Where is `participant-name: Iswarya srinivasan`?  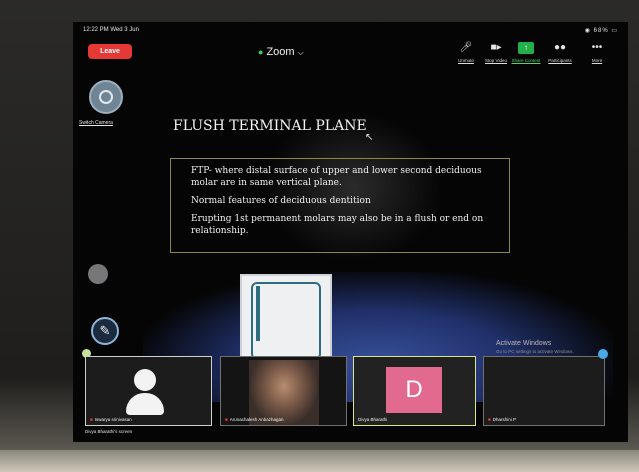 participant-name: Iswarya srinivasan is located at coordinates (113, 419).